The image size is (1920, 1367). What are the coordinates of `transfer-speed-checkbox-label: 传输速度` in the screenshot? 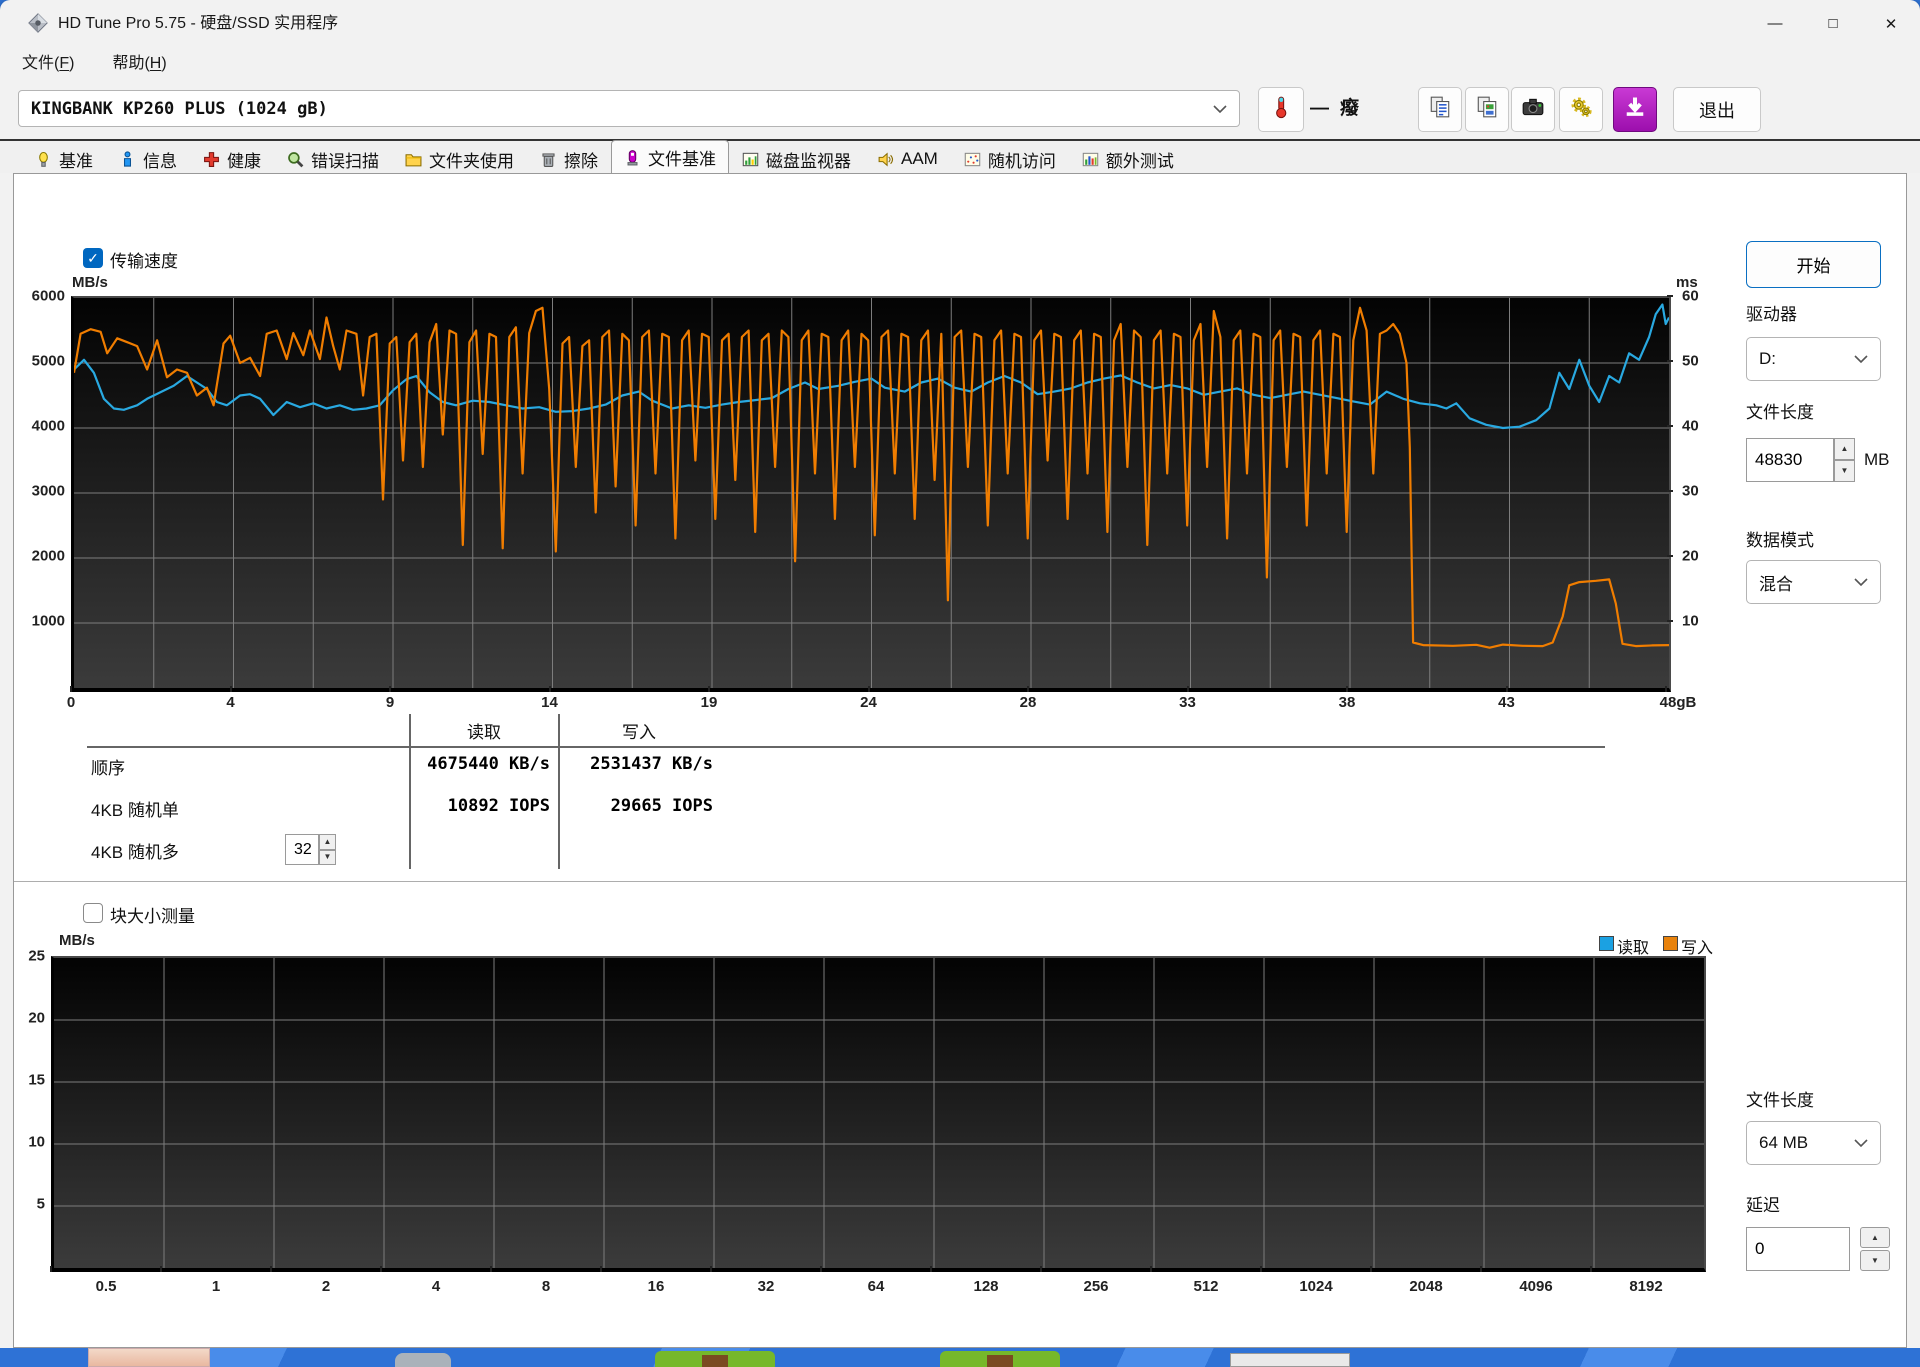 It's located at (144, 261).